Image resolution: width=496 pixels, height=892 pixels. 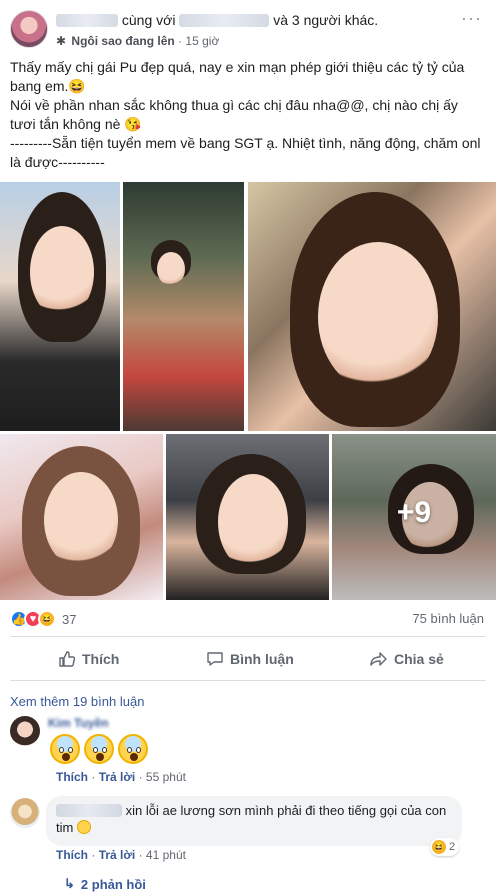 I want to click on reaction-summary: 👍 ♥ 😆 37, so click(x=43, y=619).